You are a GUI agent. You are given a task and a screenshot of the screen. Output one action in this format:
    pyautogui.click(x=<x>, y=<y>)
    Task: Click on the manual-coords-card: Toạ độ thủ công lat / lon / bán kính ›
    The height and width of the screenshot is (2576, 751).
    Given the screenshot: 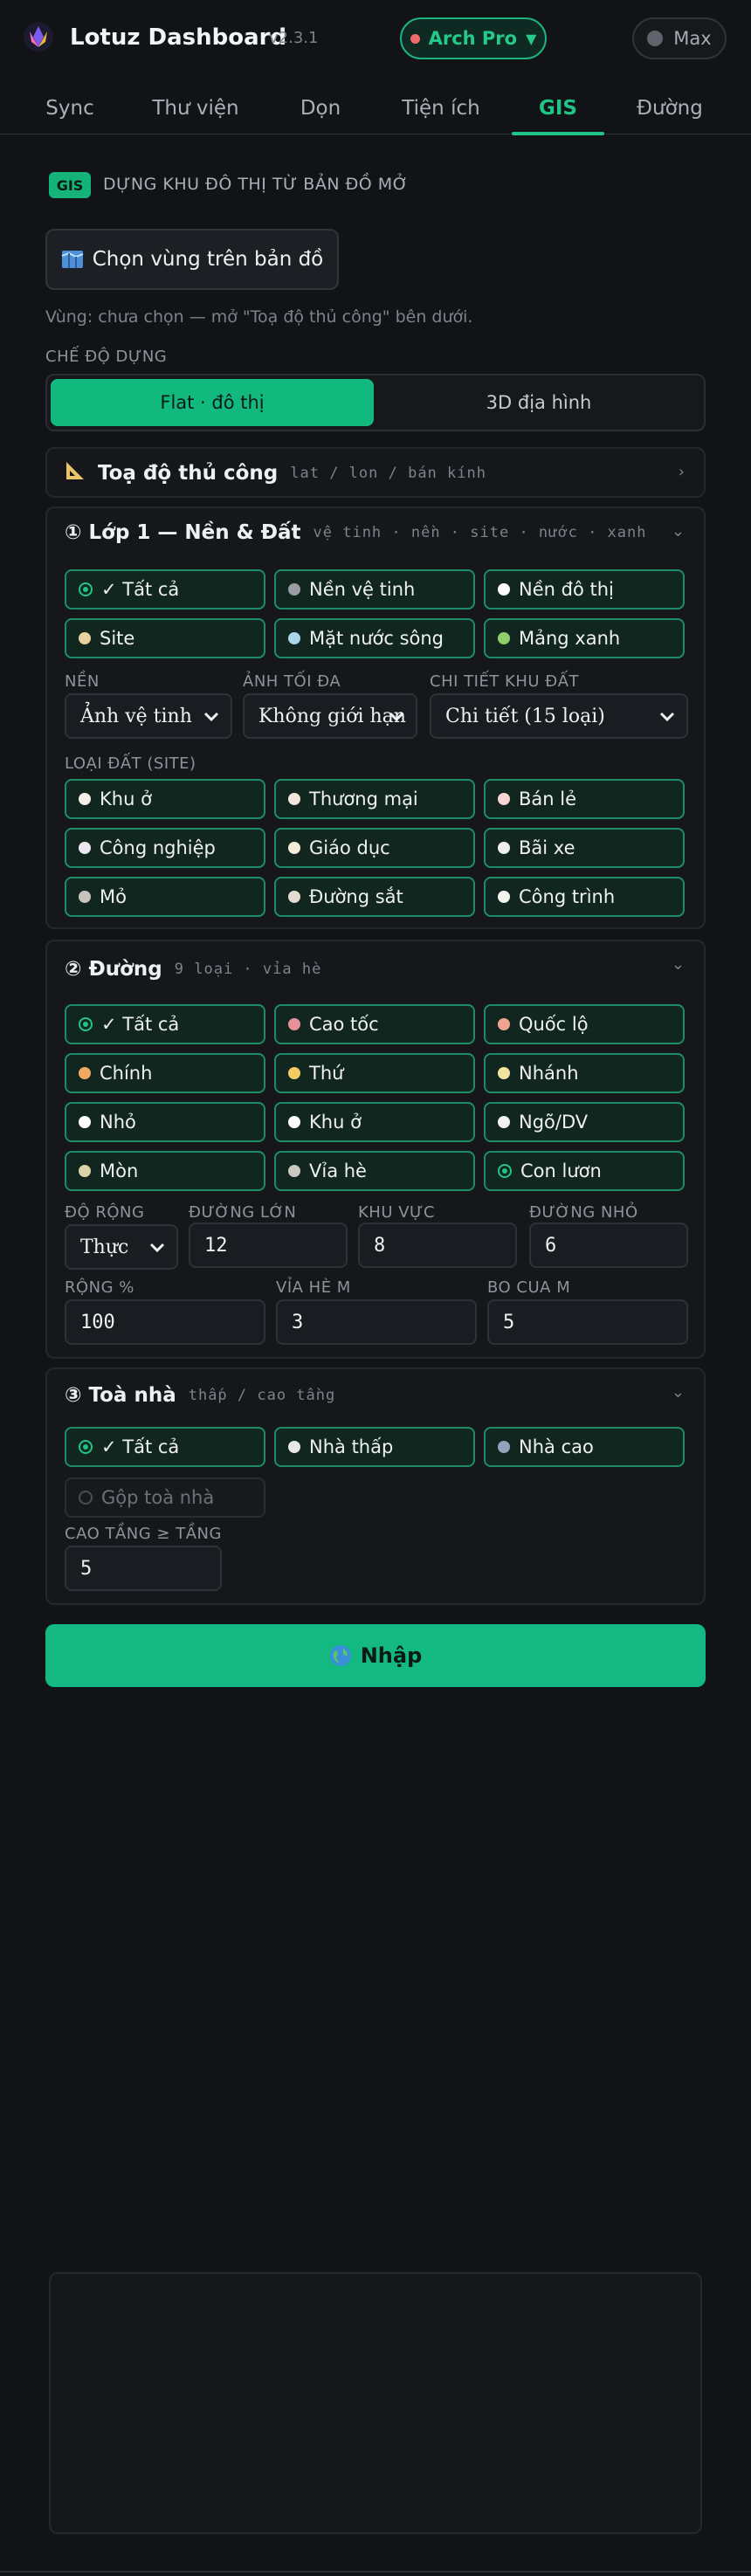 What is the action you would take?
    pyautogui.click(x=375, y=472)
    